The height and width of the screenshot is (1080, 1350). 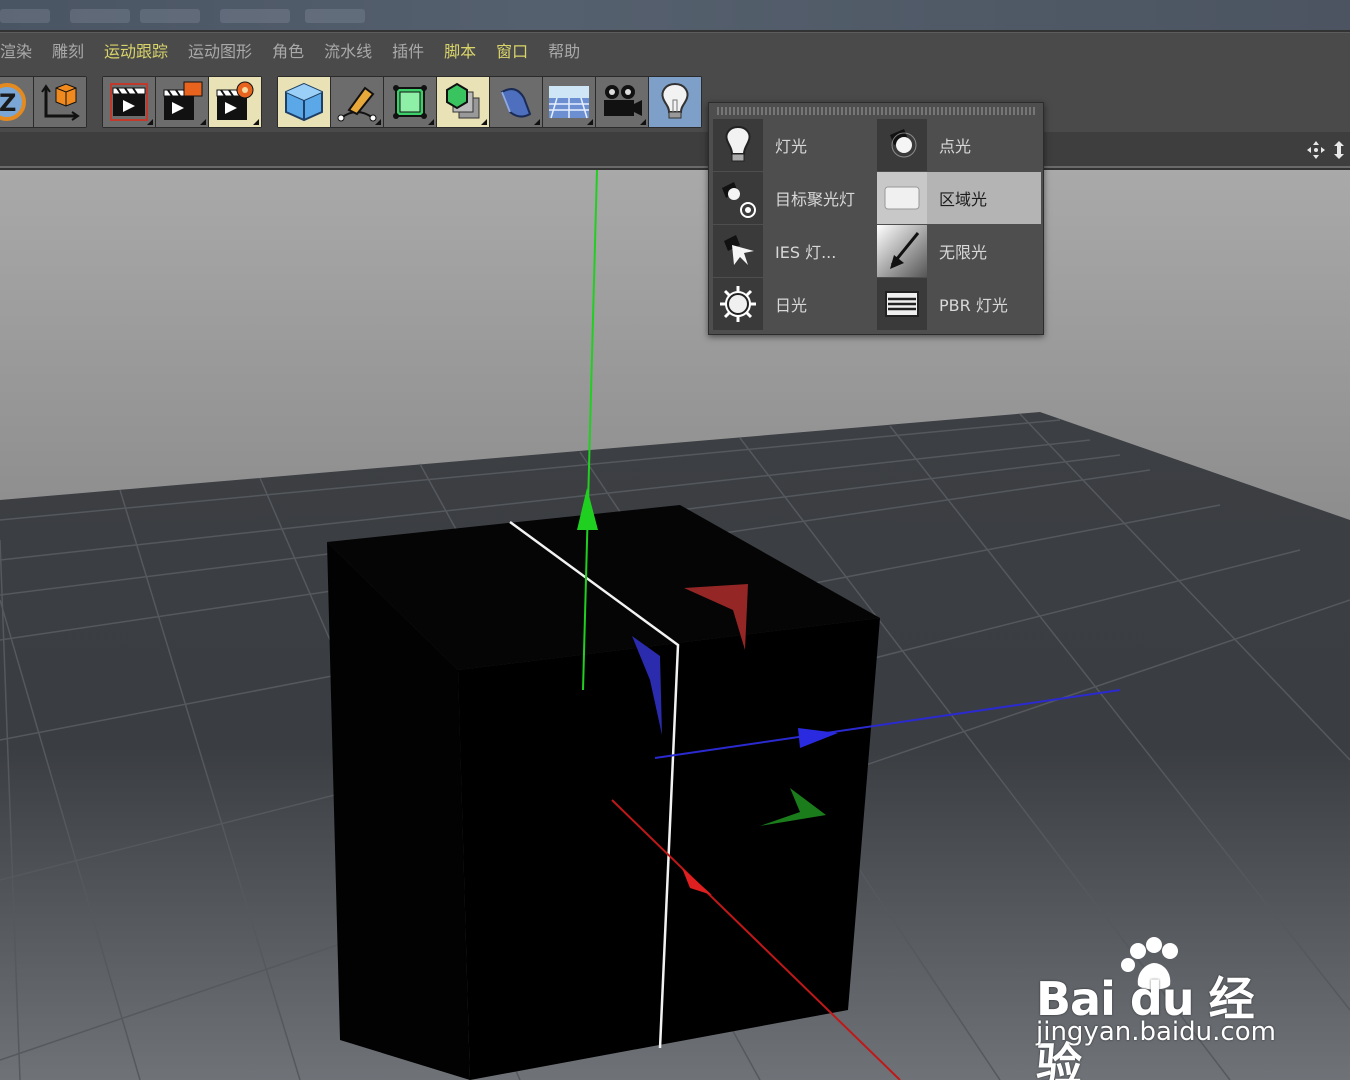 What do you see at coordinates (1156, 1032) in the screenshot?
I see `watermark-url: jingyan.baidu.com` at bounding box center [1156, 1032].